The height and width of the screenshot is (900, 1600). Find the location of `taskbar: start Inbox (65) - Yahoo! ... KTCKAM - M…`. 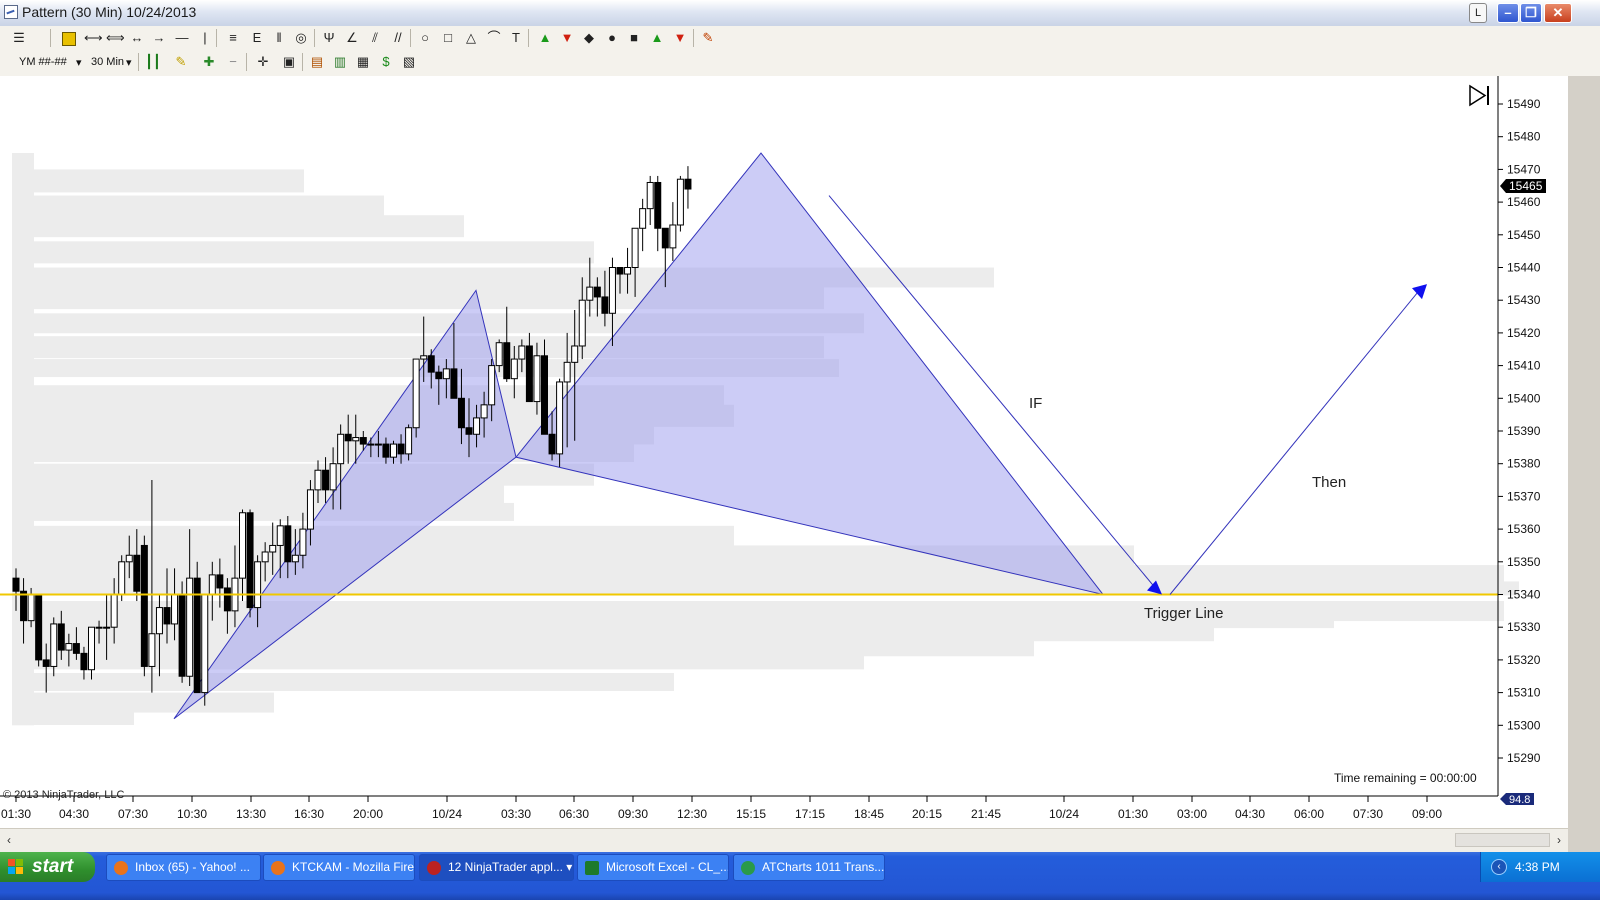

taskbar: start Inbox (65) - Yahoo! ... KTCKAM - M… is located at coordinates (800, 876).